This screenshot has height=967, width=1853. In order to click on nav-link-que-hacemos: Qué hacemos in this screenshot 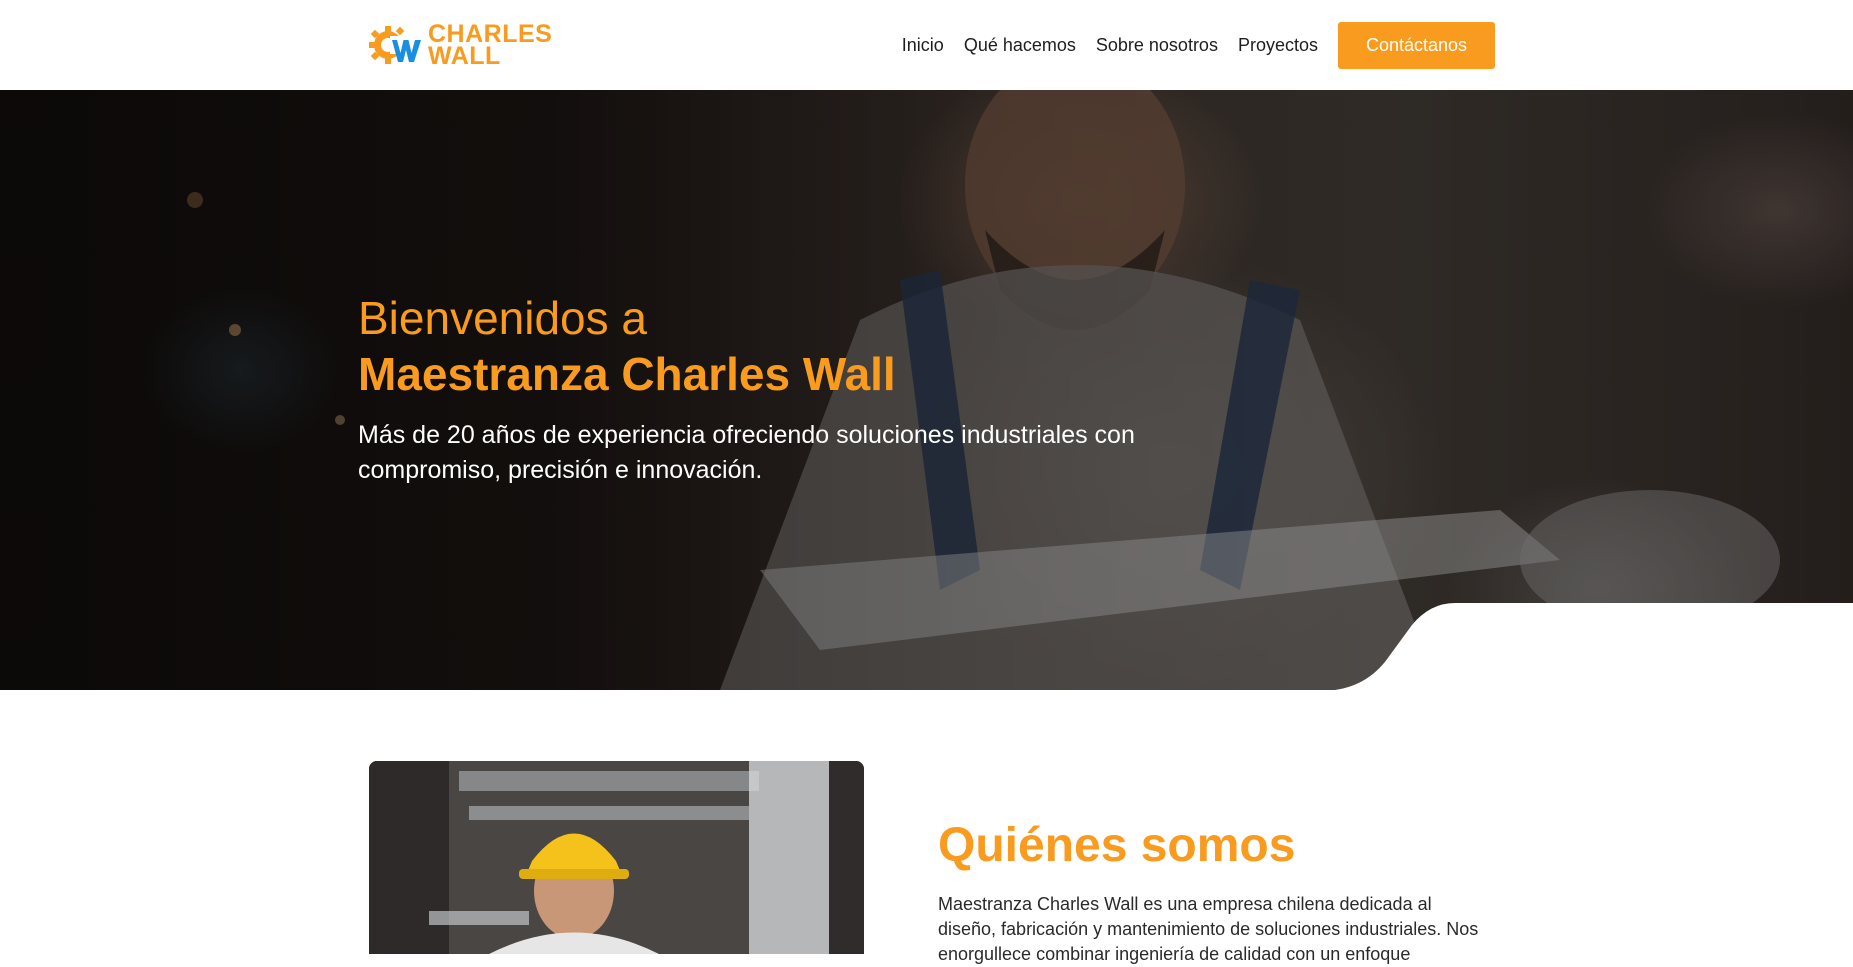, I will do `click(1020, 45)`.